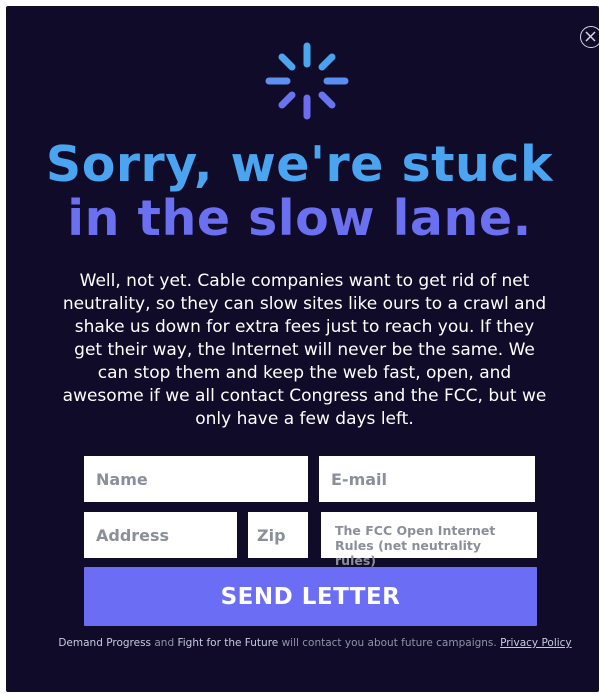 The height and width of the screenshot is (694, 599). What do you see at coordinates (228, 643) in the screenshot?
I see `footer-org-fight-for-the-future: Fight for the Future` at bounding box center [228, 643].